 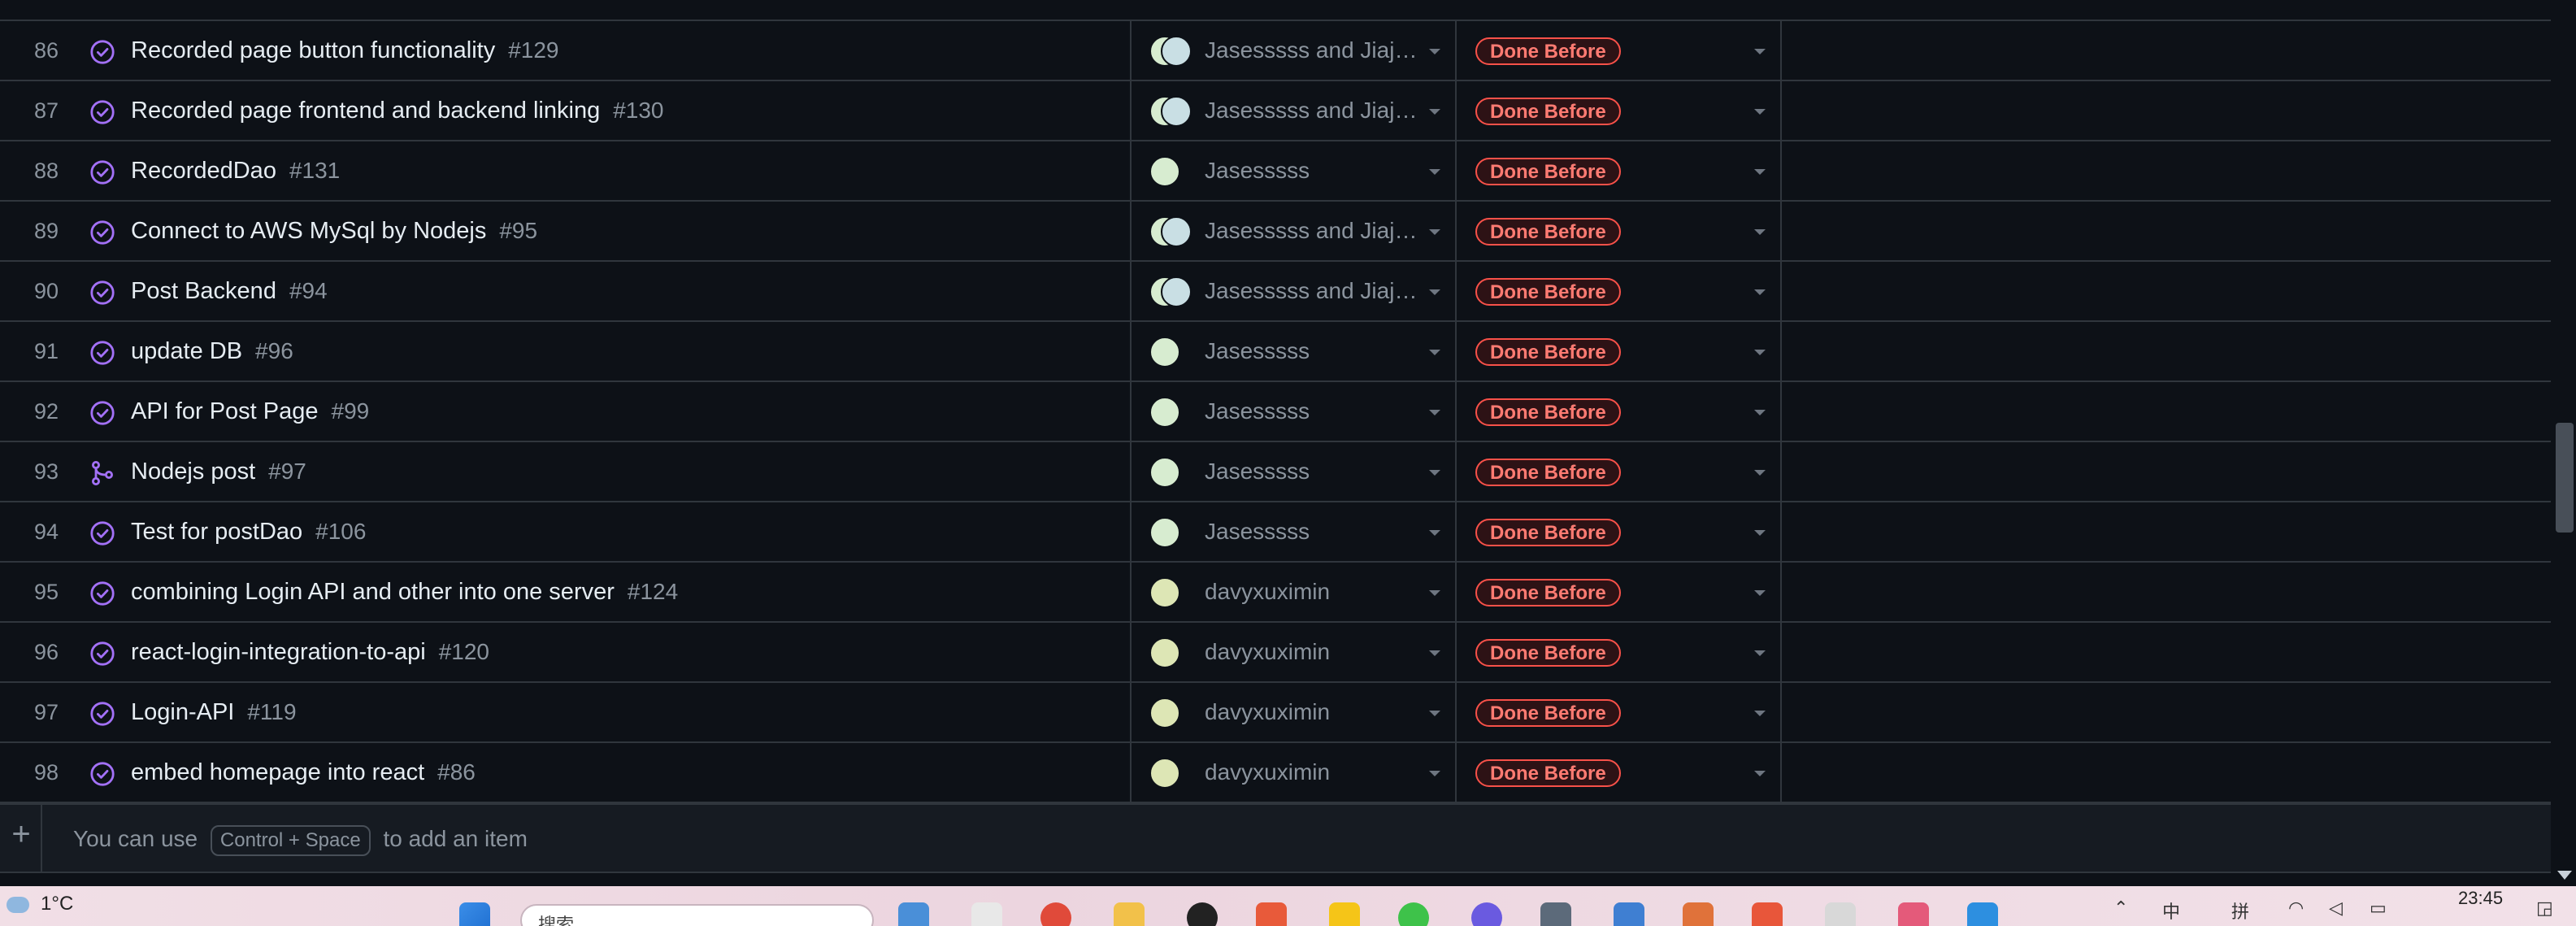 I want to click on issue-title-link: Login-API #119, so click(x=214, y=712).